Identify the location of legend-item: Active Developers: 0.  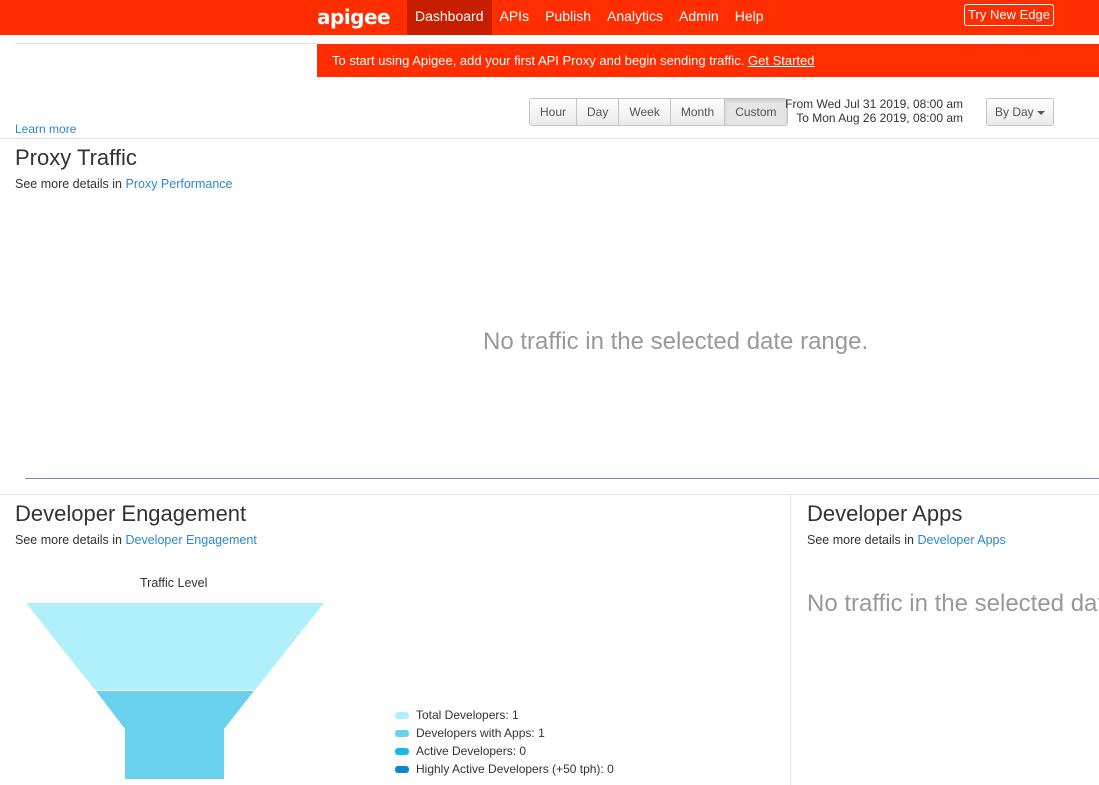
(504, 751).